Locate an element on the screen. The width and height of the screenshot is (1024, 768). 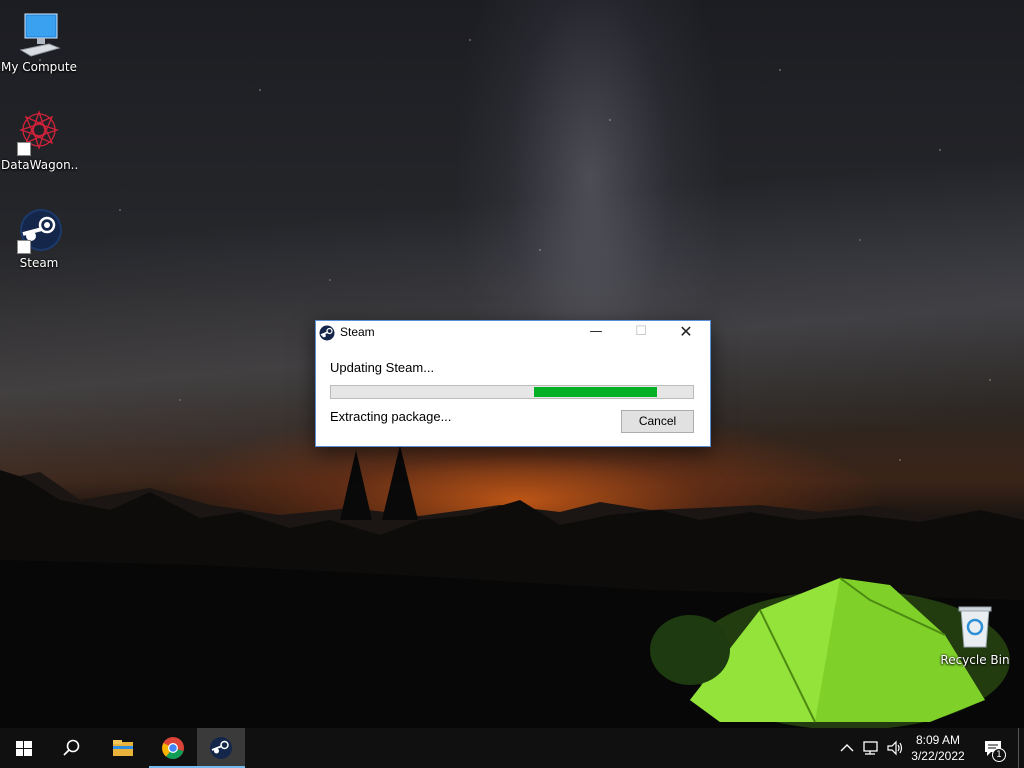
maximize-icon: ☐ is located at coordinates (641, 331).